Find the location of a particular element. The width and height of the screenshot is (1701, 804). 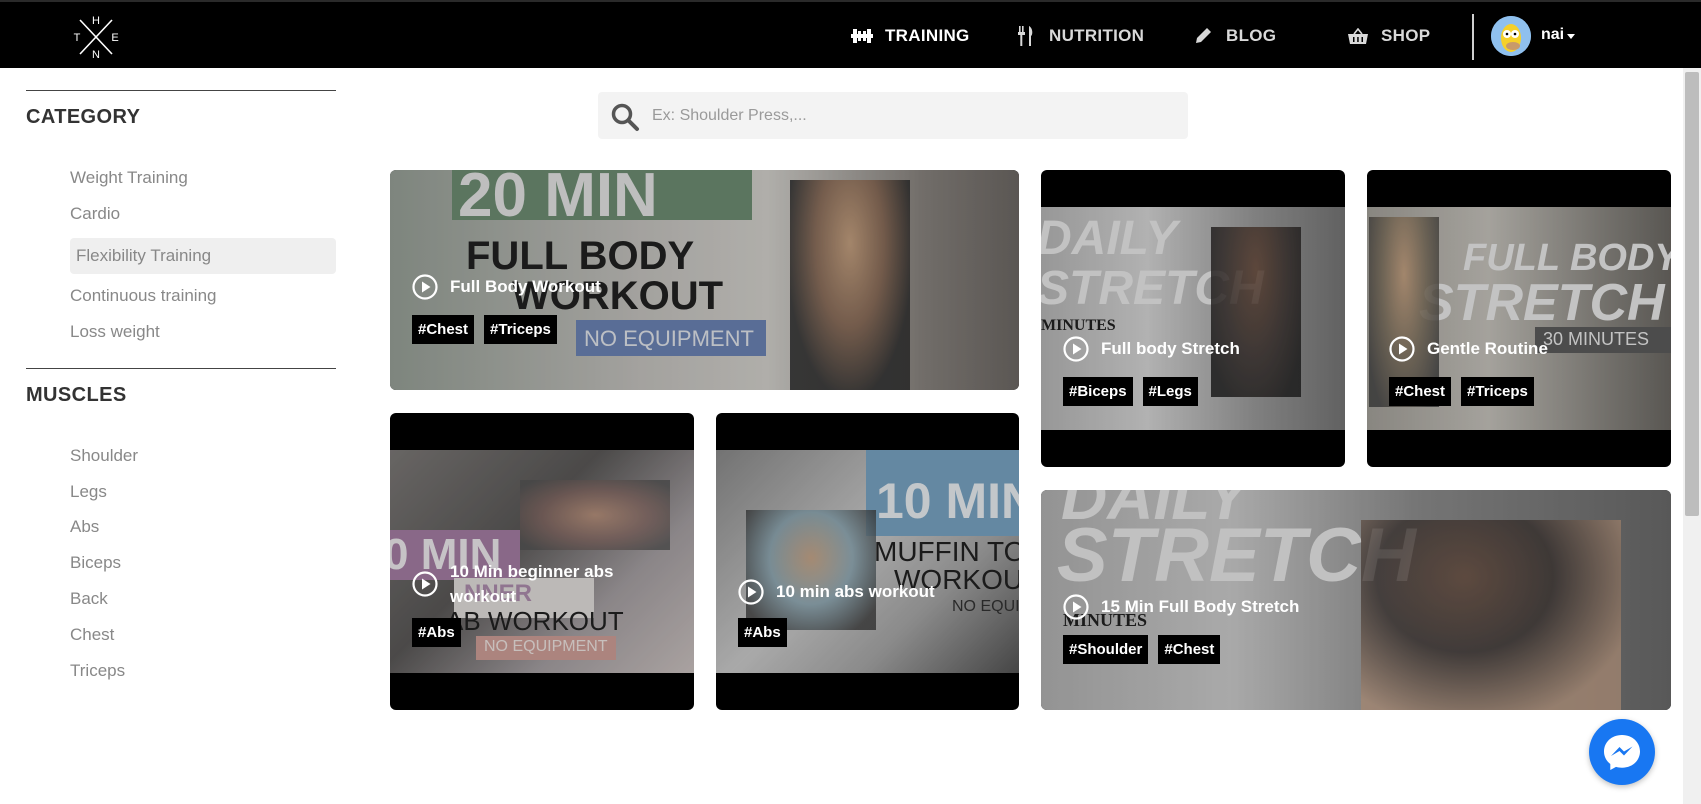

user-avatar is located at coordinates (1511, 36).